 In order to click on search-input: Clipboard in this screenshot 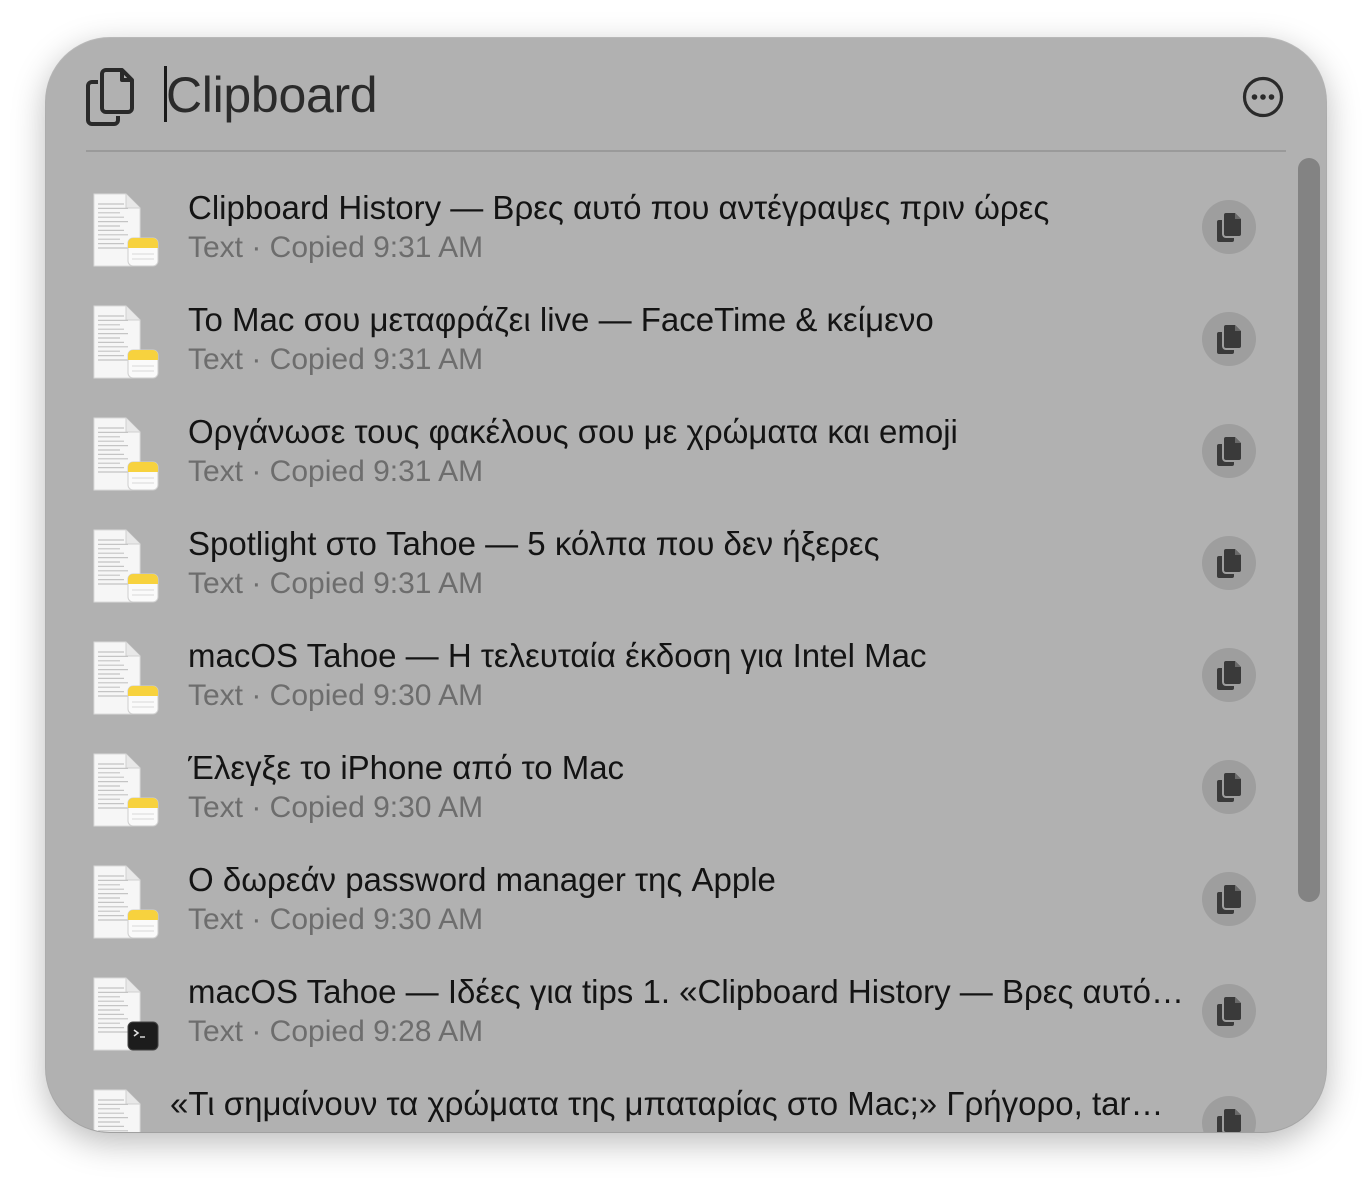, I will do `click(272, 95)`.